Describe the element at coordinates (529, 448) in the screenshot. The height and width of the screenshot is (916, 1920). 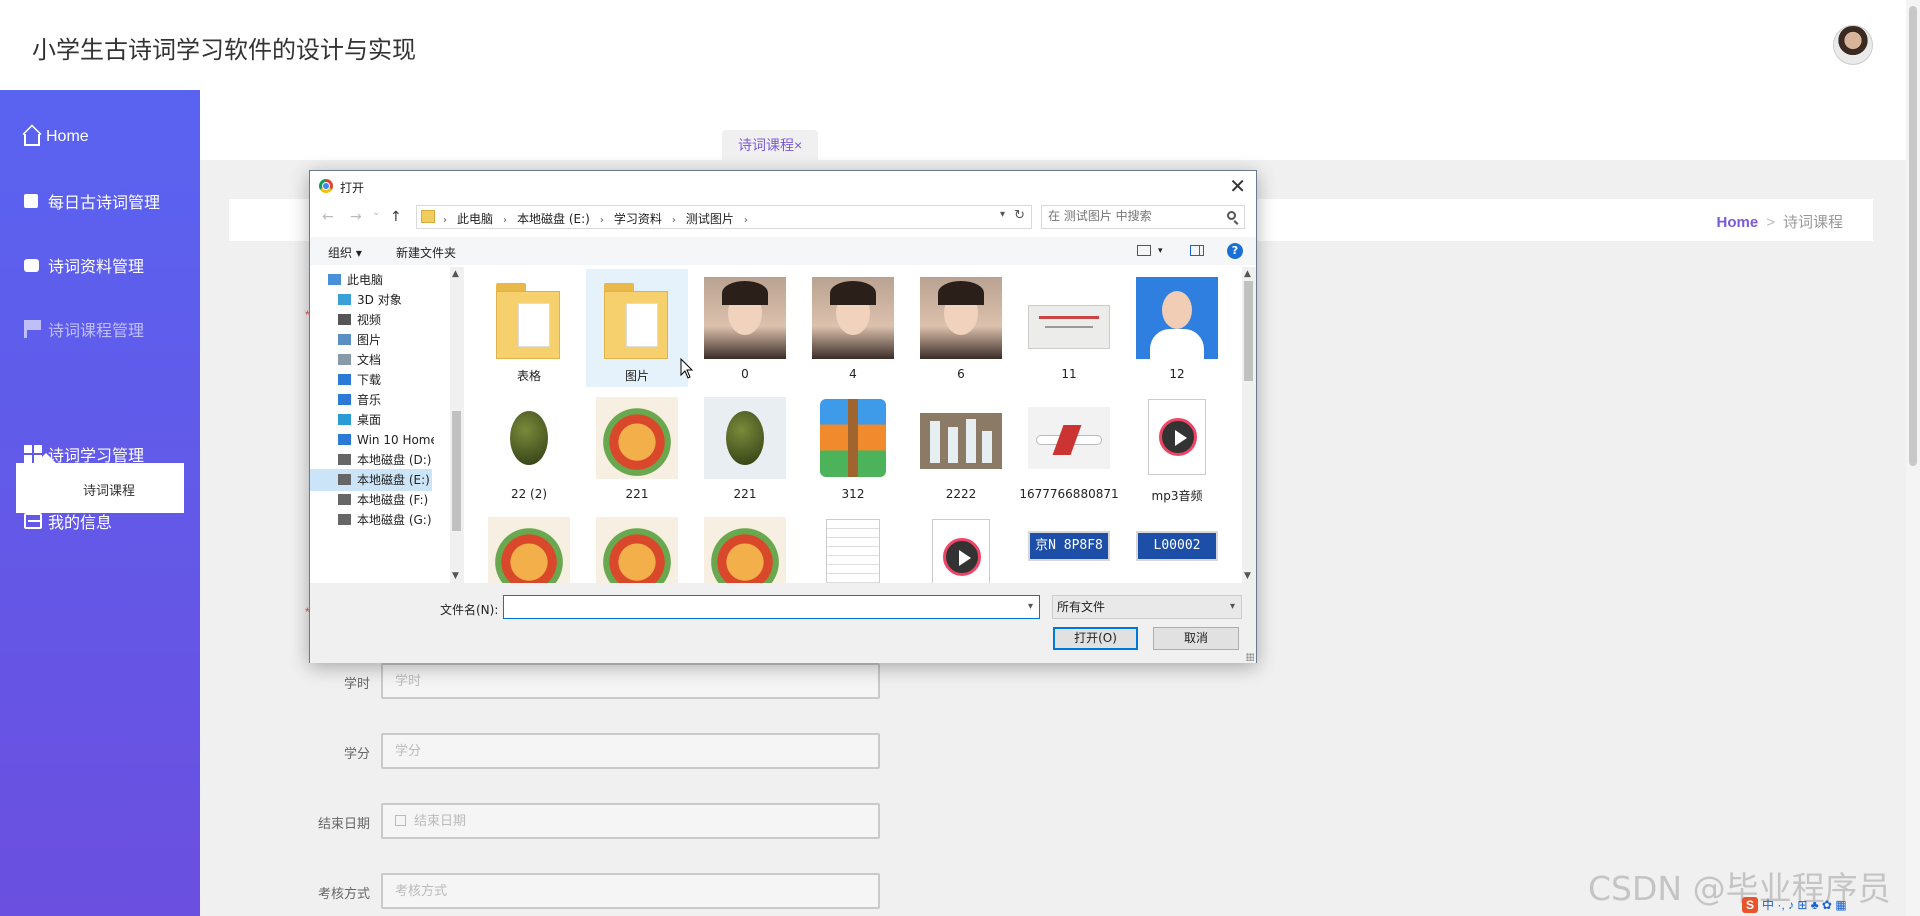
I see `file-item: 22 (2)` at that location.